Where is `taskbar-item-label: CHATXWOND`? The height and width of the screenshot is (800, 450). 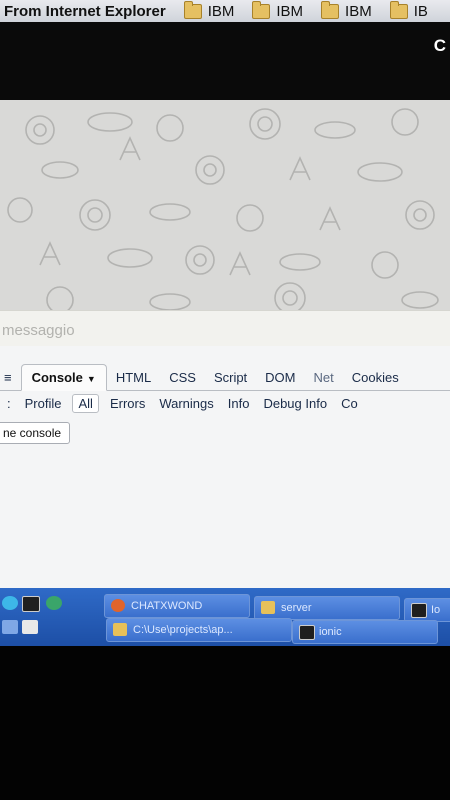
taskbar-item-label: CHATXWOND is located at coordinates (167, 606).